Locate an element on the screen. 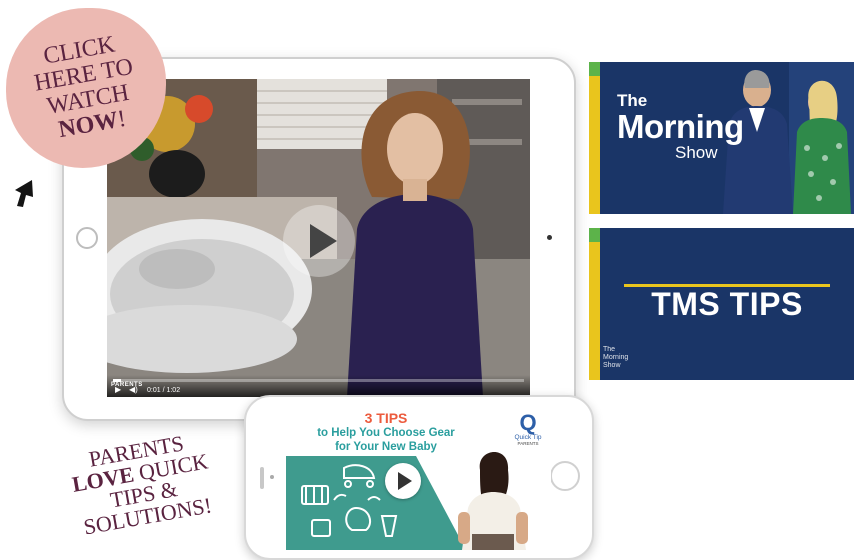 The height and width of the screenshot is (560, 854). quick-tip-label: Quick Tip is located at coordinates (528, 437).